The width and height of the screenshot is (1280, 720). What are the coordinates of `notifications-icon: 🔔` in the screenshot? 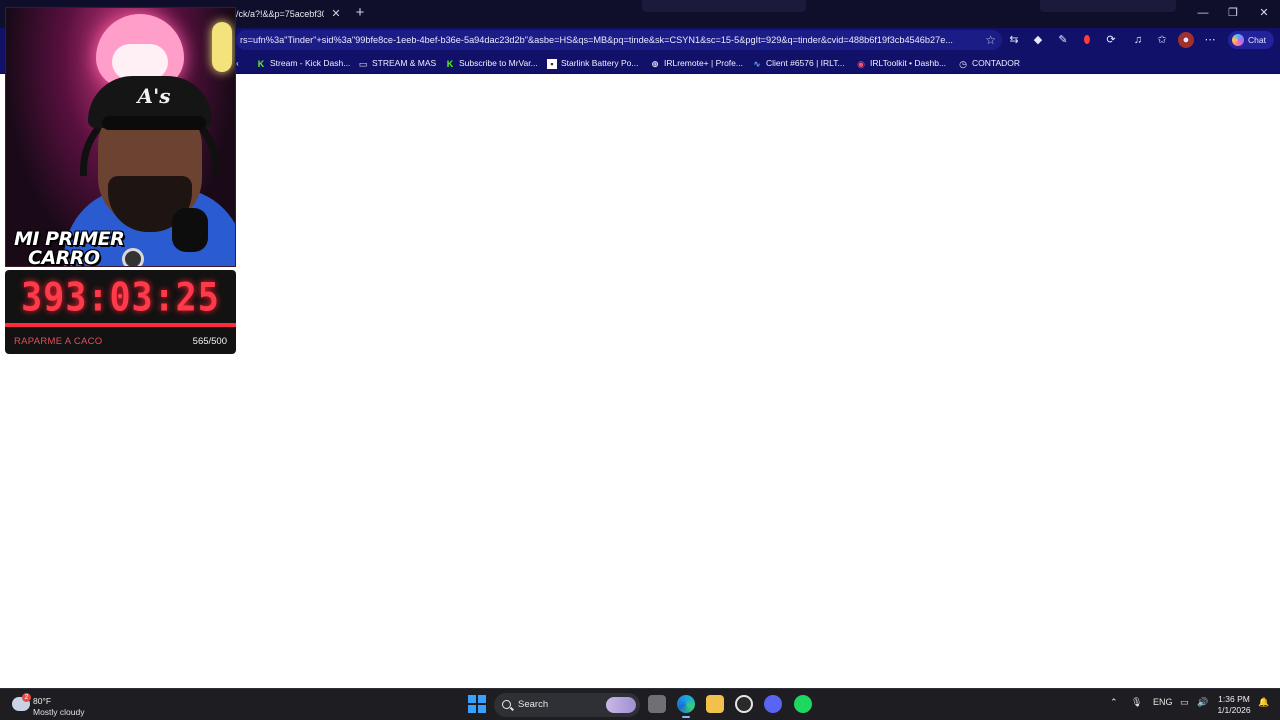 It's located at (1263, 702).